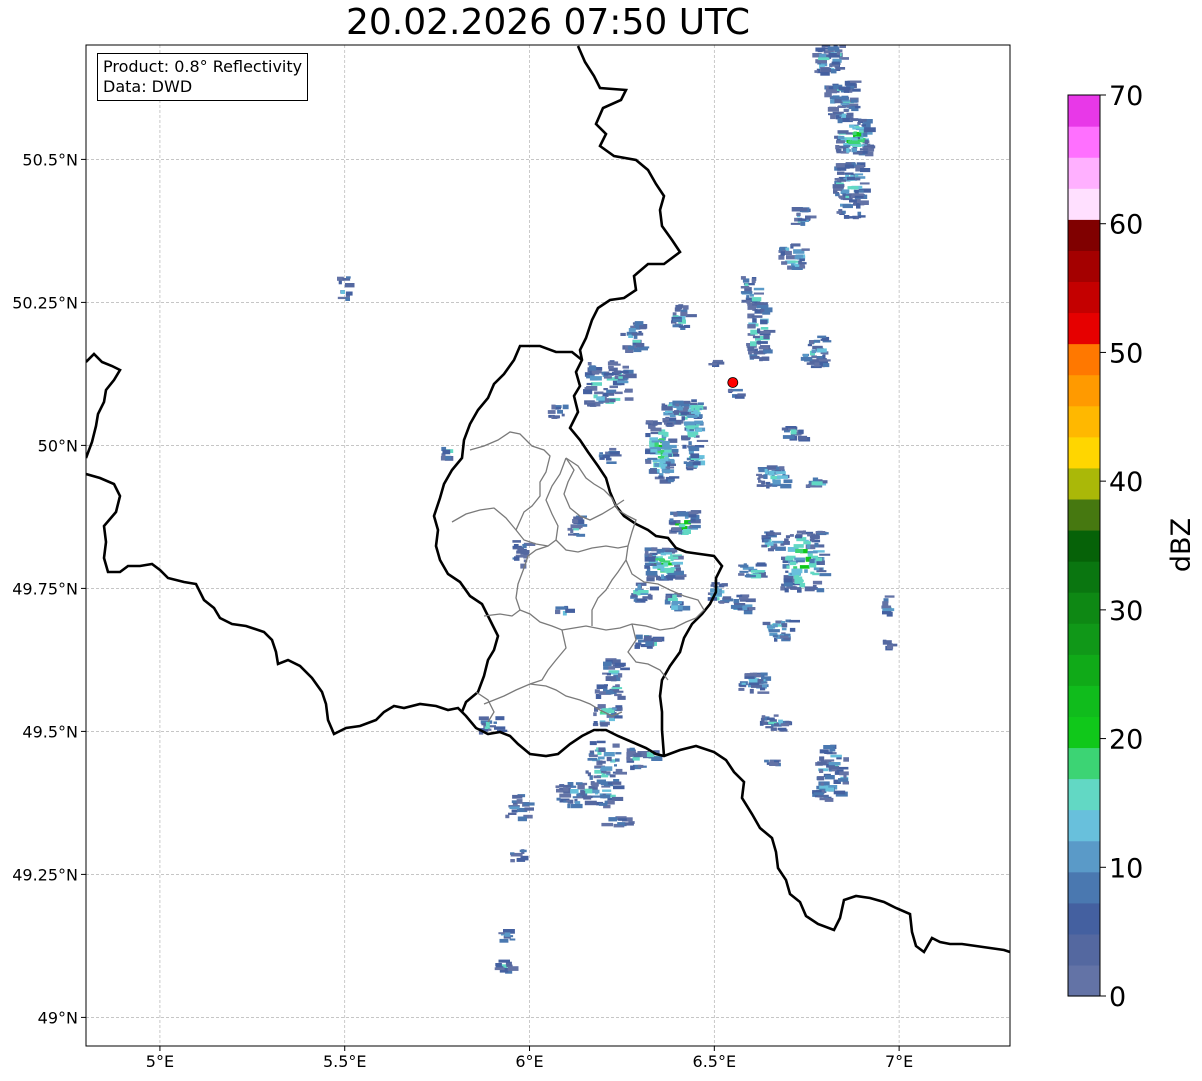 This screenshot has height=1081, width=1202. Describe the element at coordinates (50, 731) in the screenshot. I see `lat-tick-label: 49.5°N` at that location.